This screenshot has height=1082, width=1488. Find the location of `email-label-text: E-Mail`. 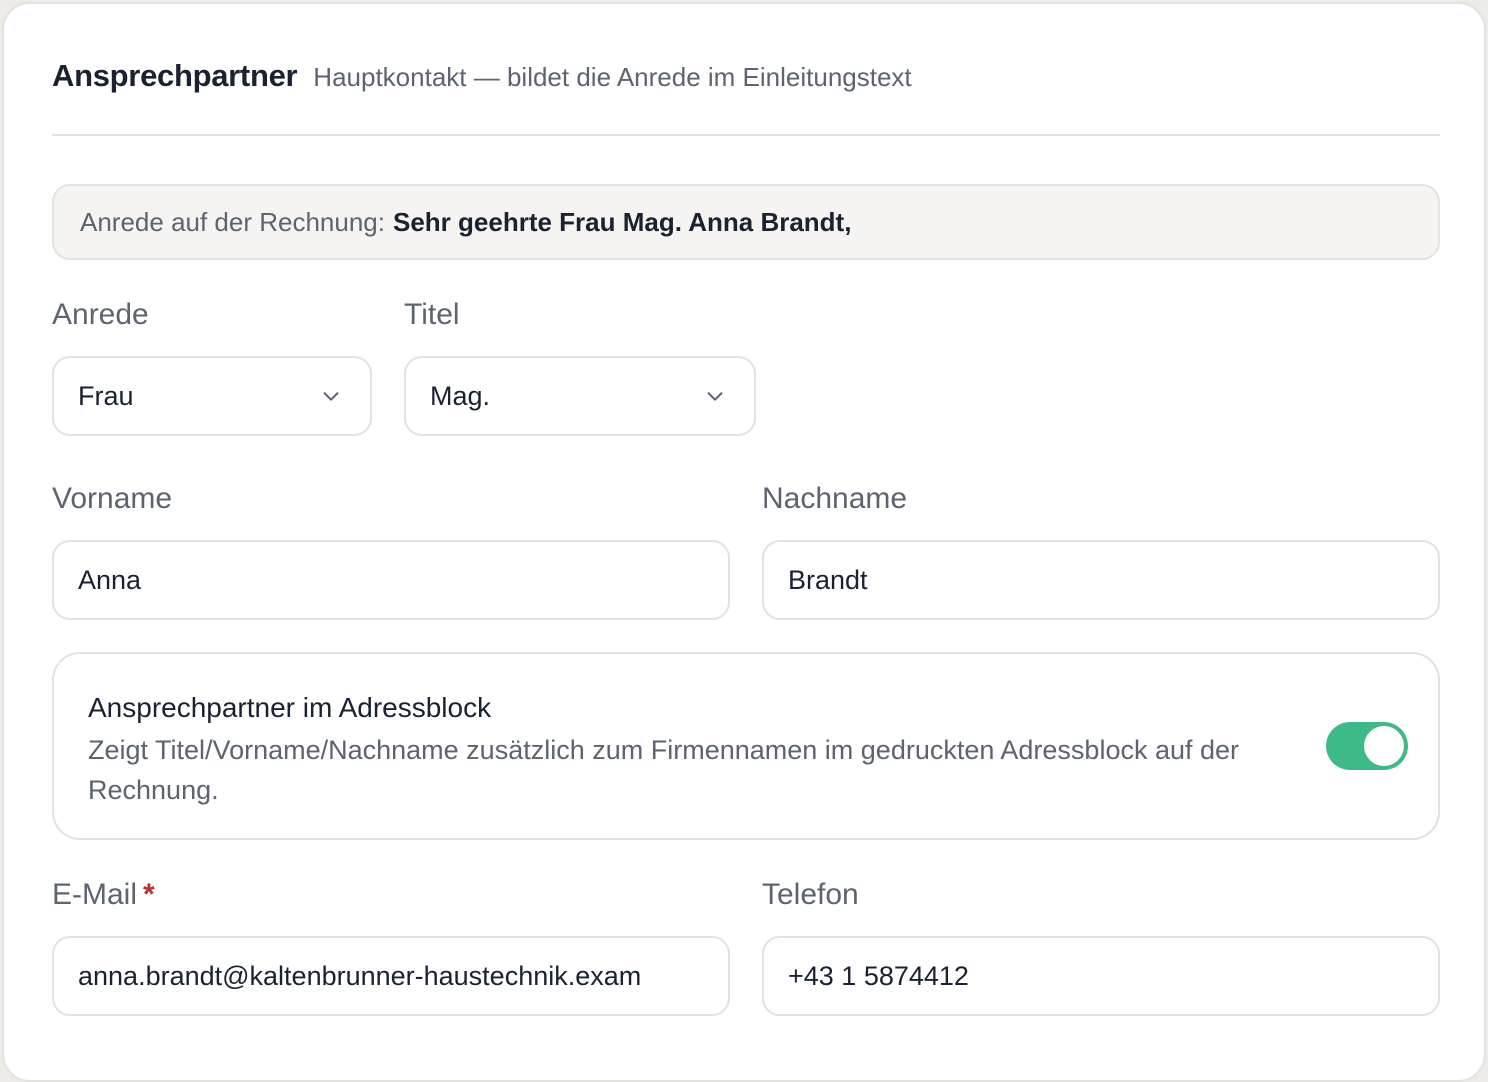

email-label-text: E-Mail is located at coordinates (95, 894).